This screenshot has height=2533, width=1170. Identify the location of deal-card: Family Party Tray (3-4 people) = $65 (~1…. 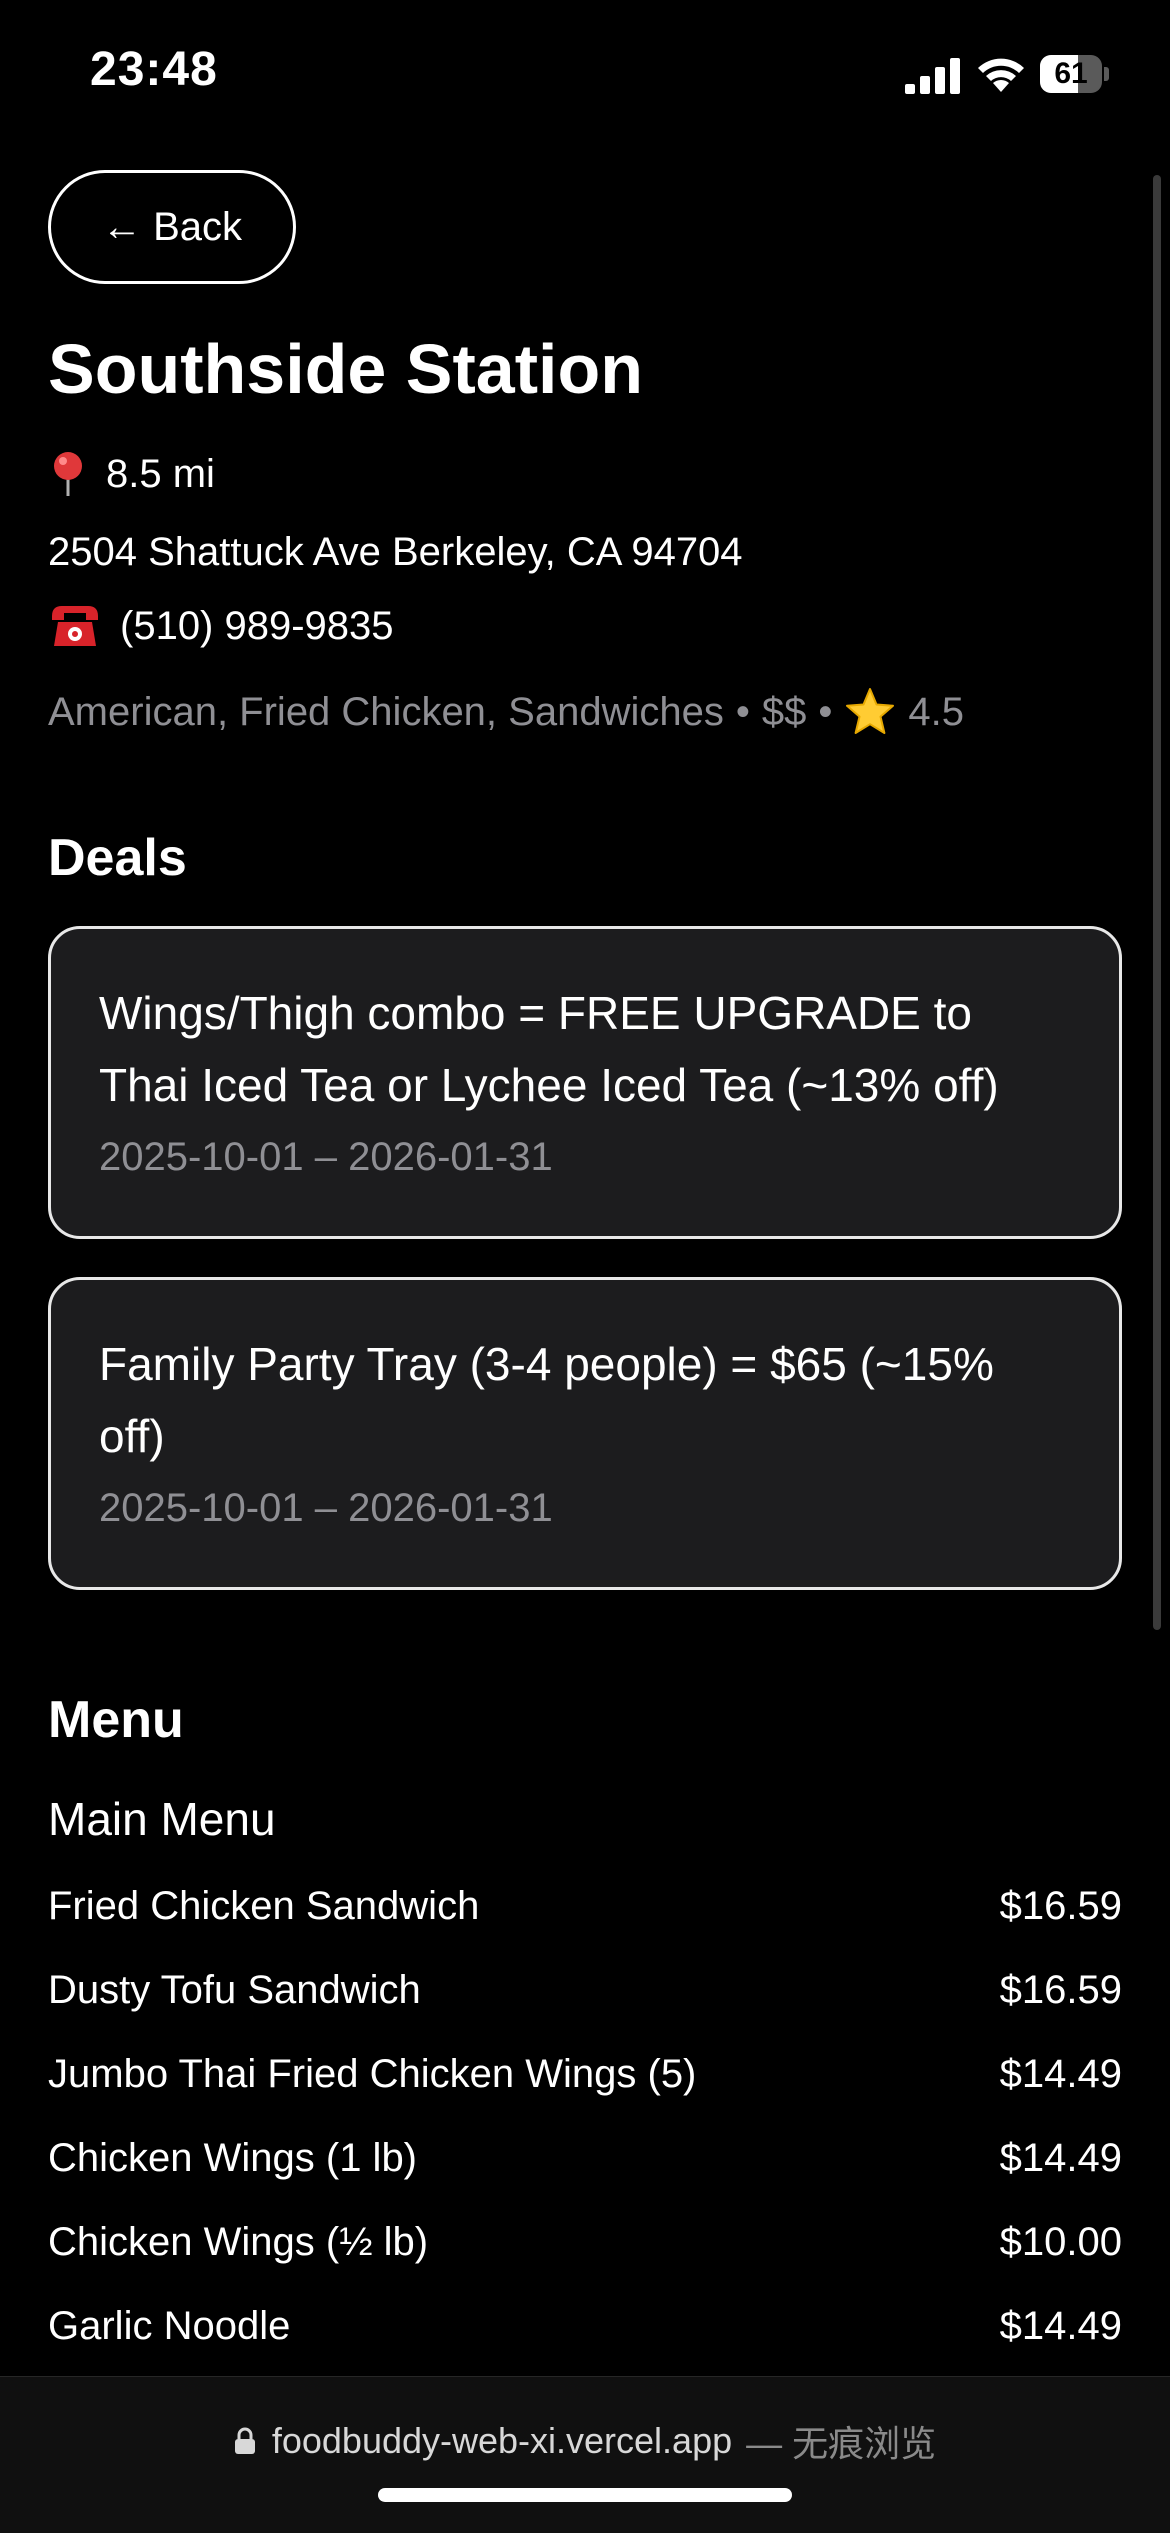
(585, 1433).